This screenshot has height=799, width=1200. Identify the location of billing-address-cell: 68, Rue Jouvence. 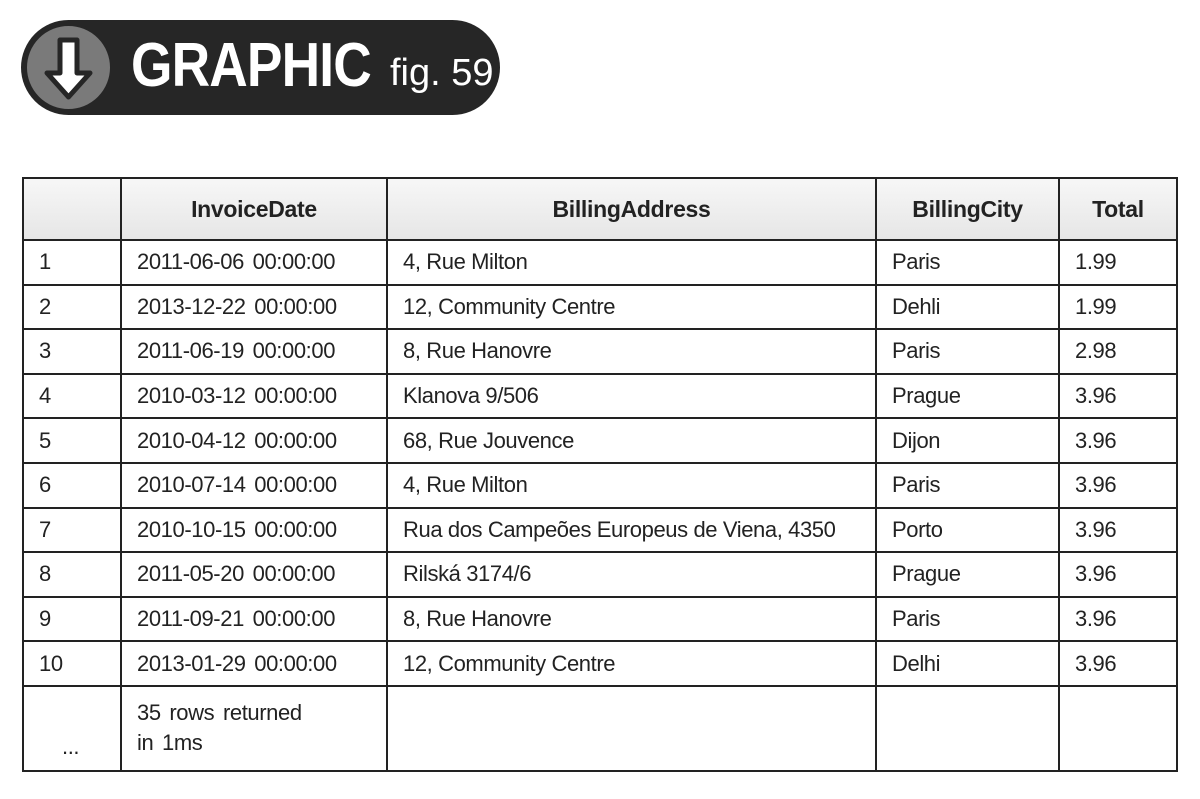
(631, 440).